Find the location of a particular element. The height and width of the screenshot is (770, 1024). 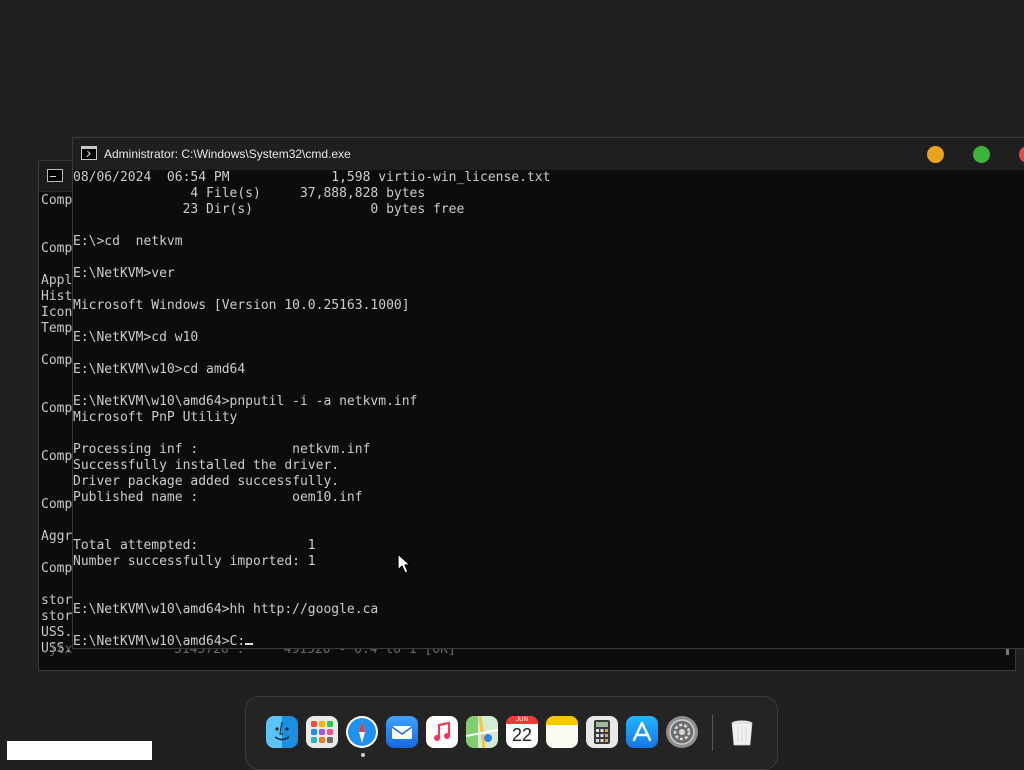

console-line: Processing inf : netkvm.inf is located at coordinates (222, 449).